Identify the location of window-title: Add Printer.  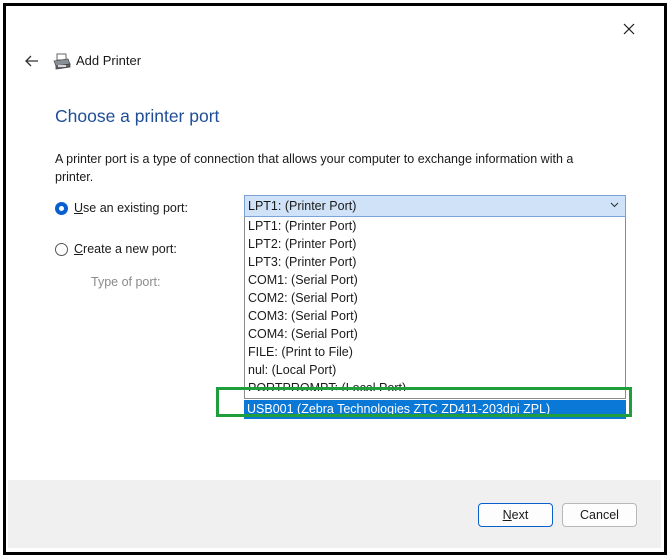
(109, 60).